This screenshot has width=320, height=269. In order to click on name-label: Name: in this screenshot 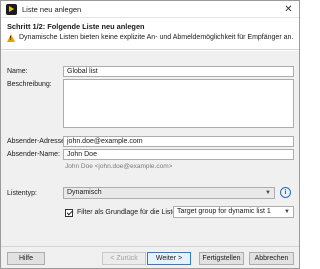, I will do `click(17, 71)`.